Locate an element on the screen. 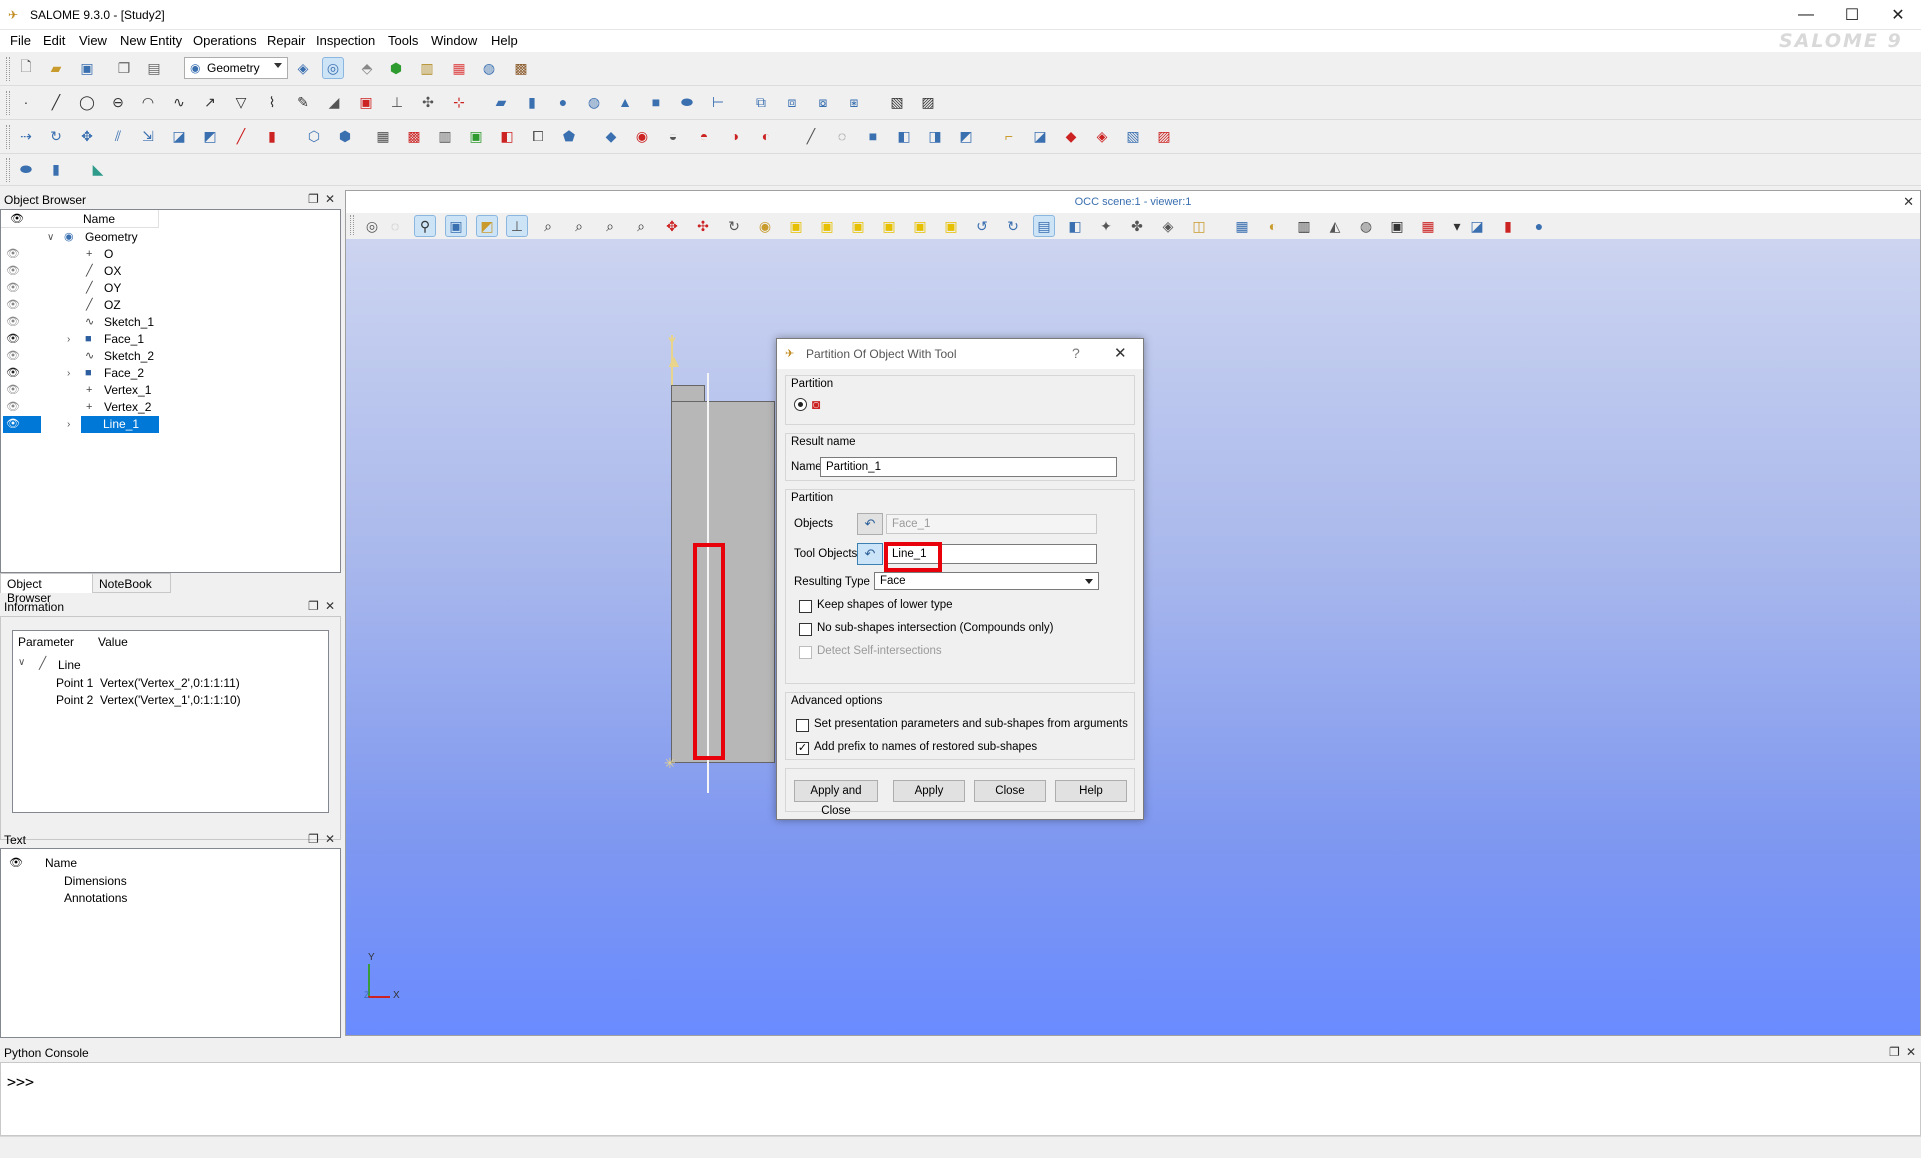  location-icon: ✥ is located at coordinates (87, 136).